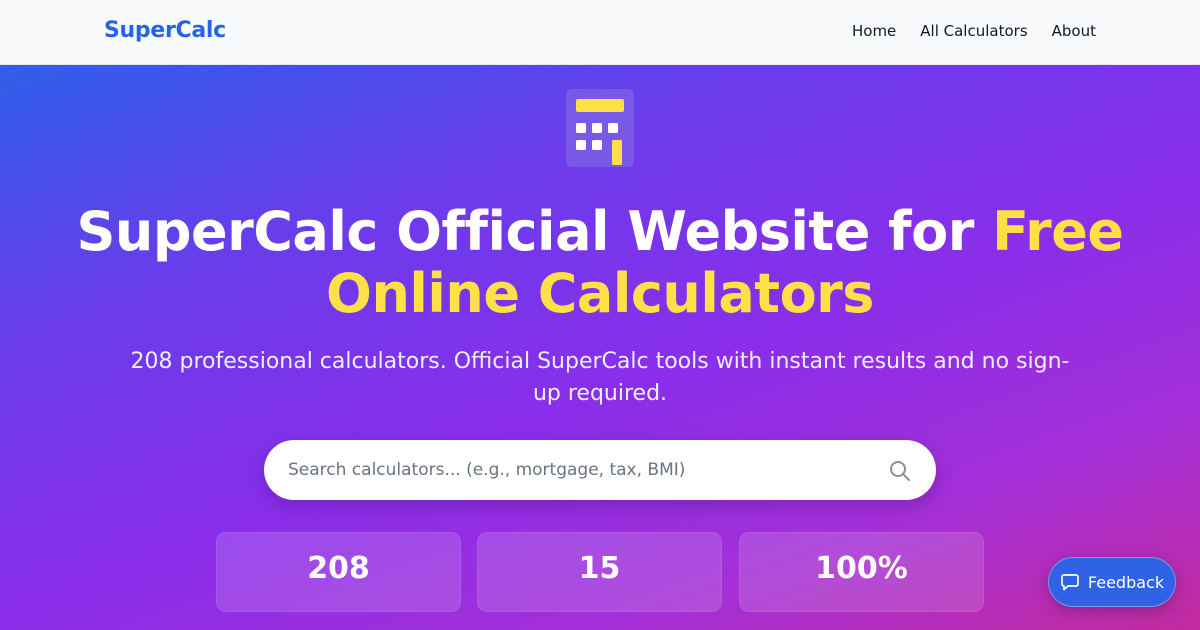 The height and width of the screenshot is (630, 1200). I want to click on top-navbar: SuperCalc Home All Calculators About, so click(600, 32).